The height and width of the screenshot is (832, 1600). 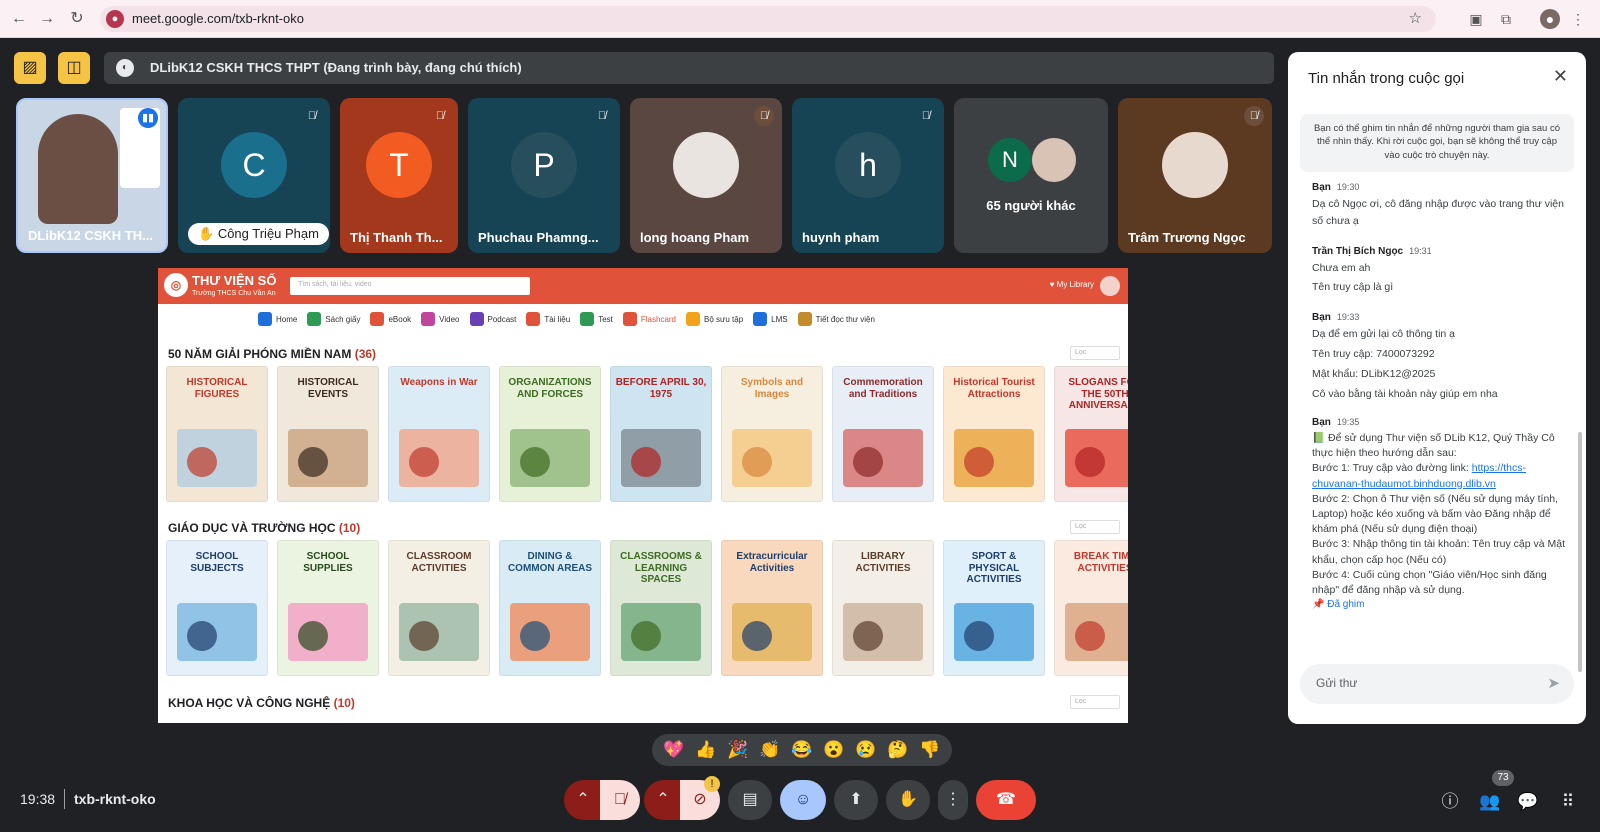 What do you see at coordinates (1490, 802) in the screenshot?
I see `people-icon: 👥` at bounding box center [1490, 802].